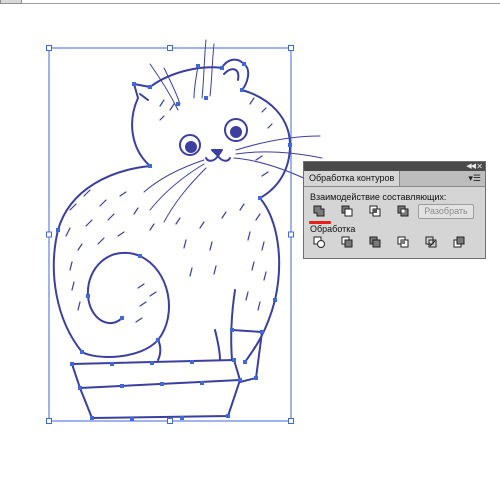 Image resolution: width=500 pixels, height=488 pixels. I want to click on exclude-button, so click(403, 211).